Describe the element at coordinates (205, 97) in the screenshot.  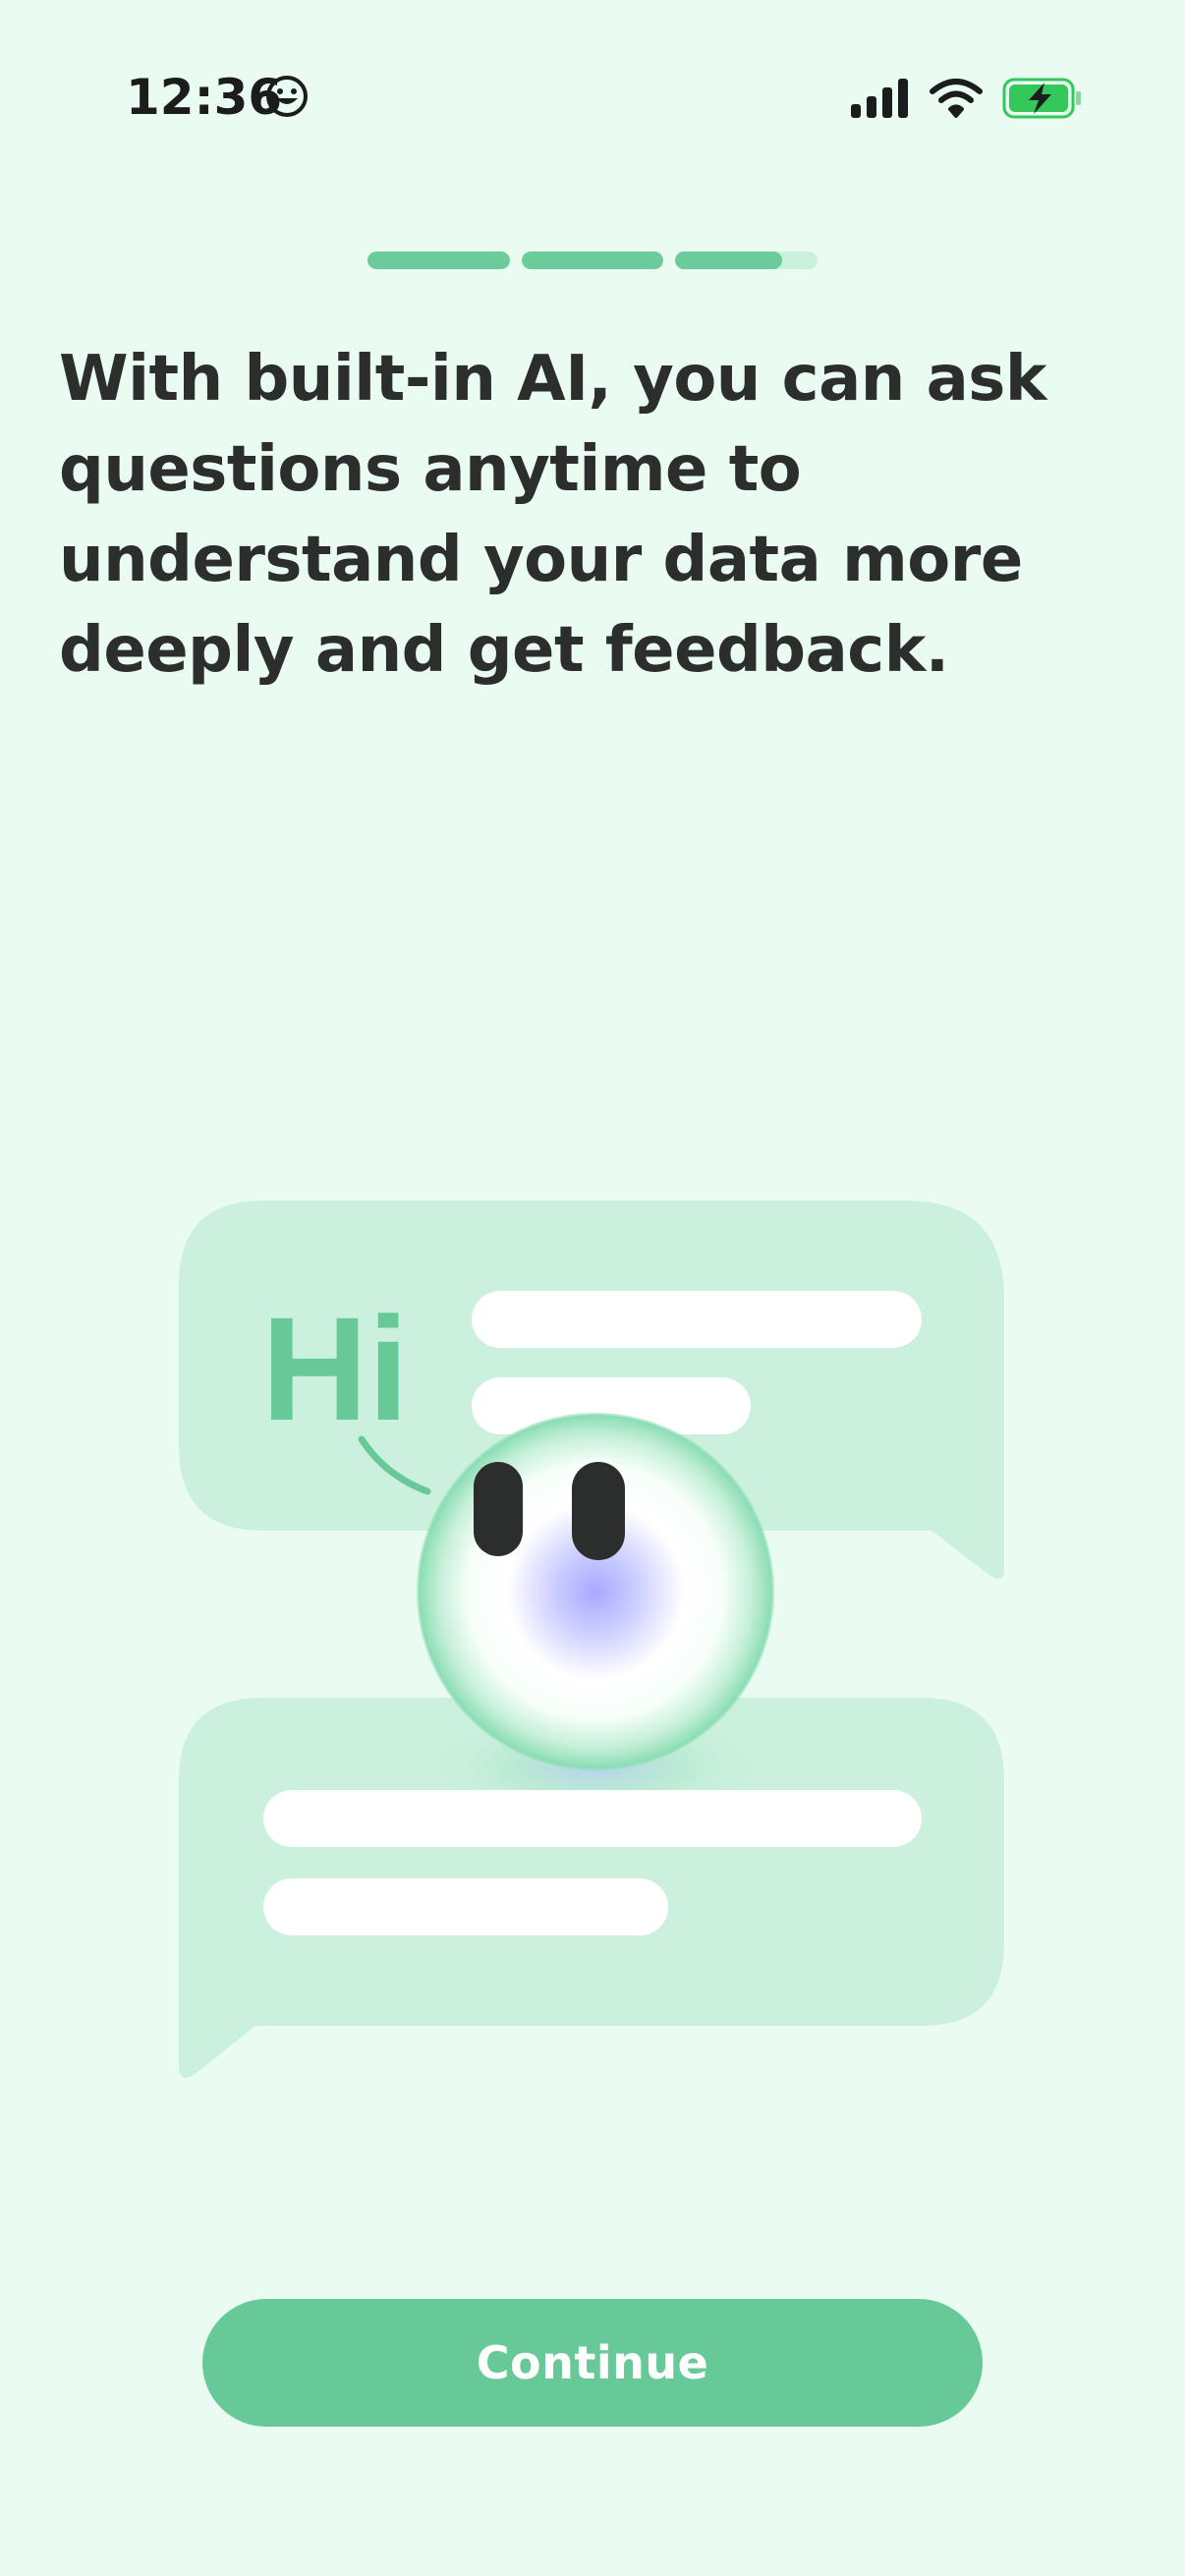
I see `status-time: 12:36` at that location.